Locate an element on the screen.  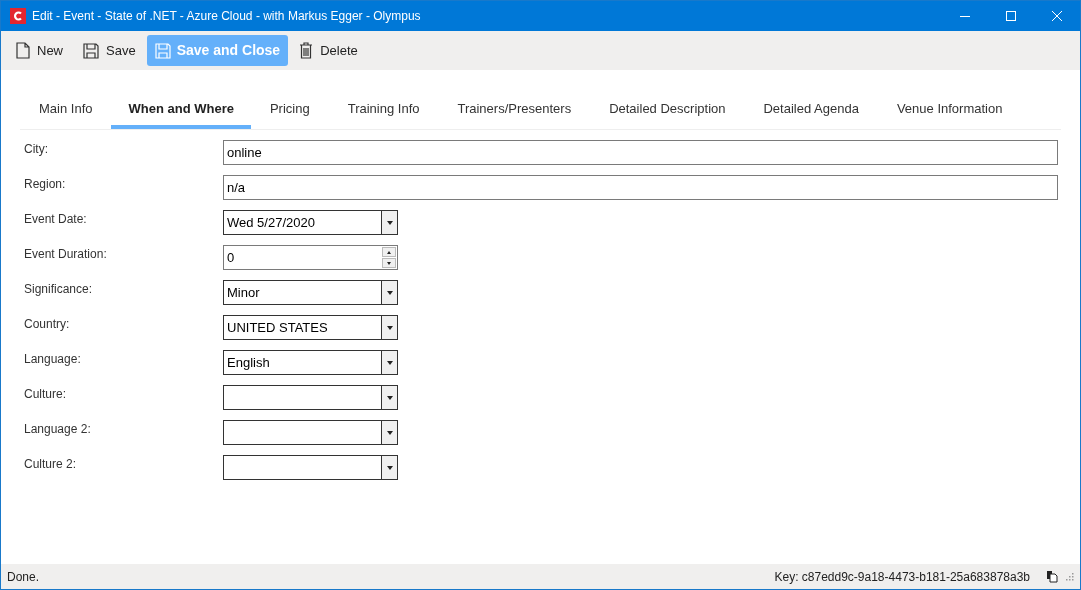
tab: When and Where is located at coordinates (181, 109).